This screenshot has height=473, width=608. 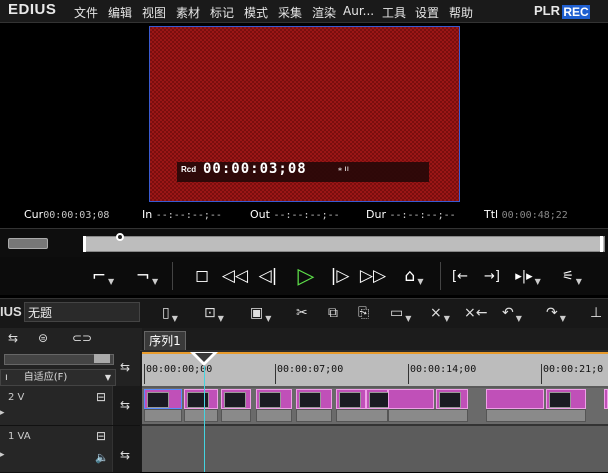 I want to click on save-button: ▣ ▼, so click(x=260, y=313).